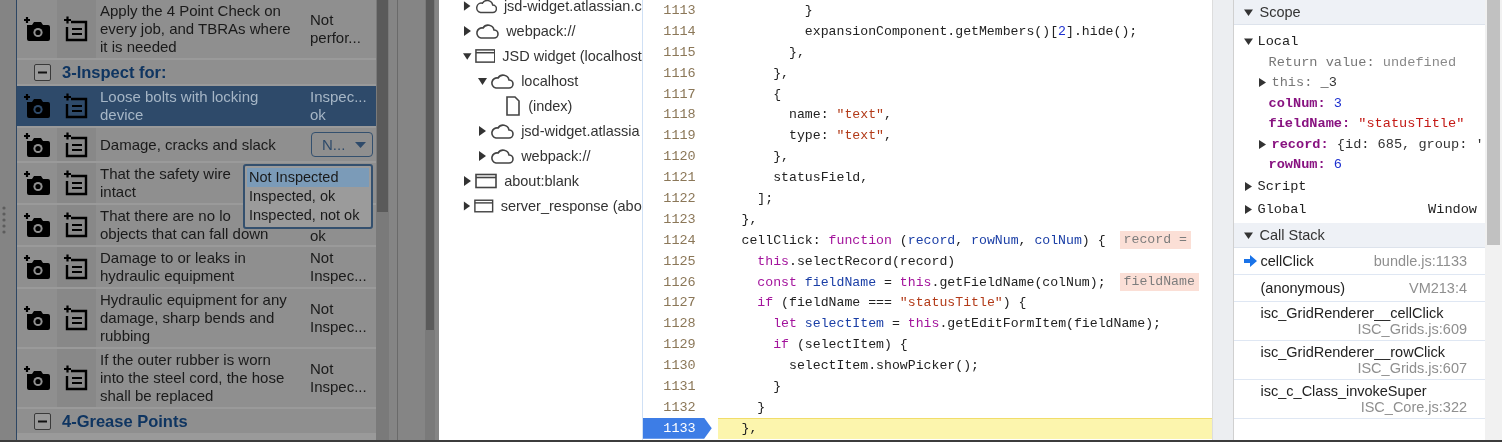  Describe the element at coordinates (1278, 41) in the screenshot. I see `scope-name: Local` at that location.